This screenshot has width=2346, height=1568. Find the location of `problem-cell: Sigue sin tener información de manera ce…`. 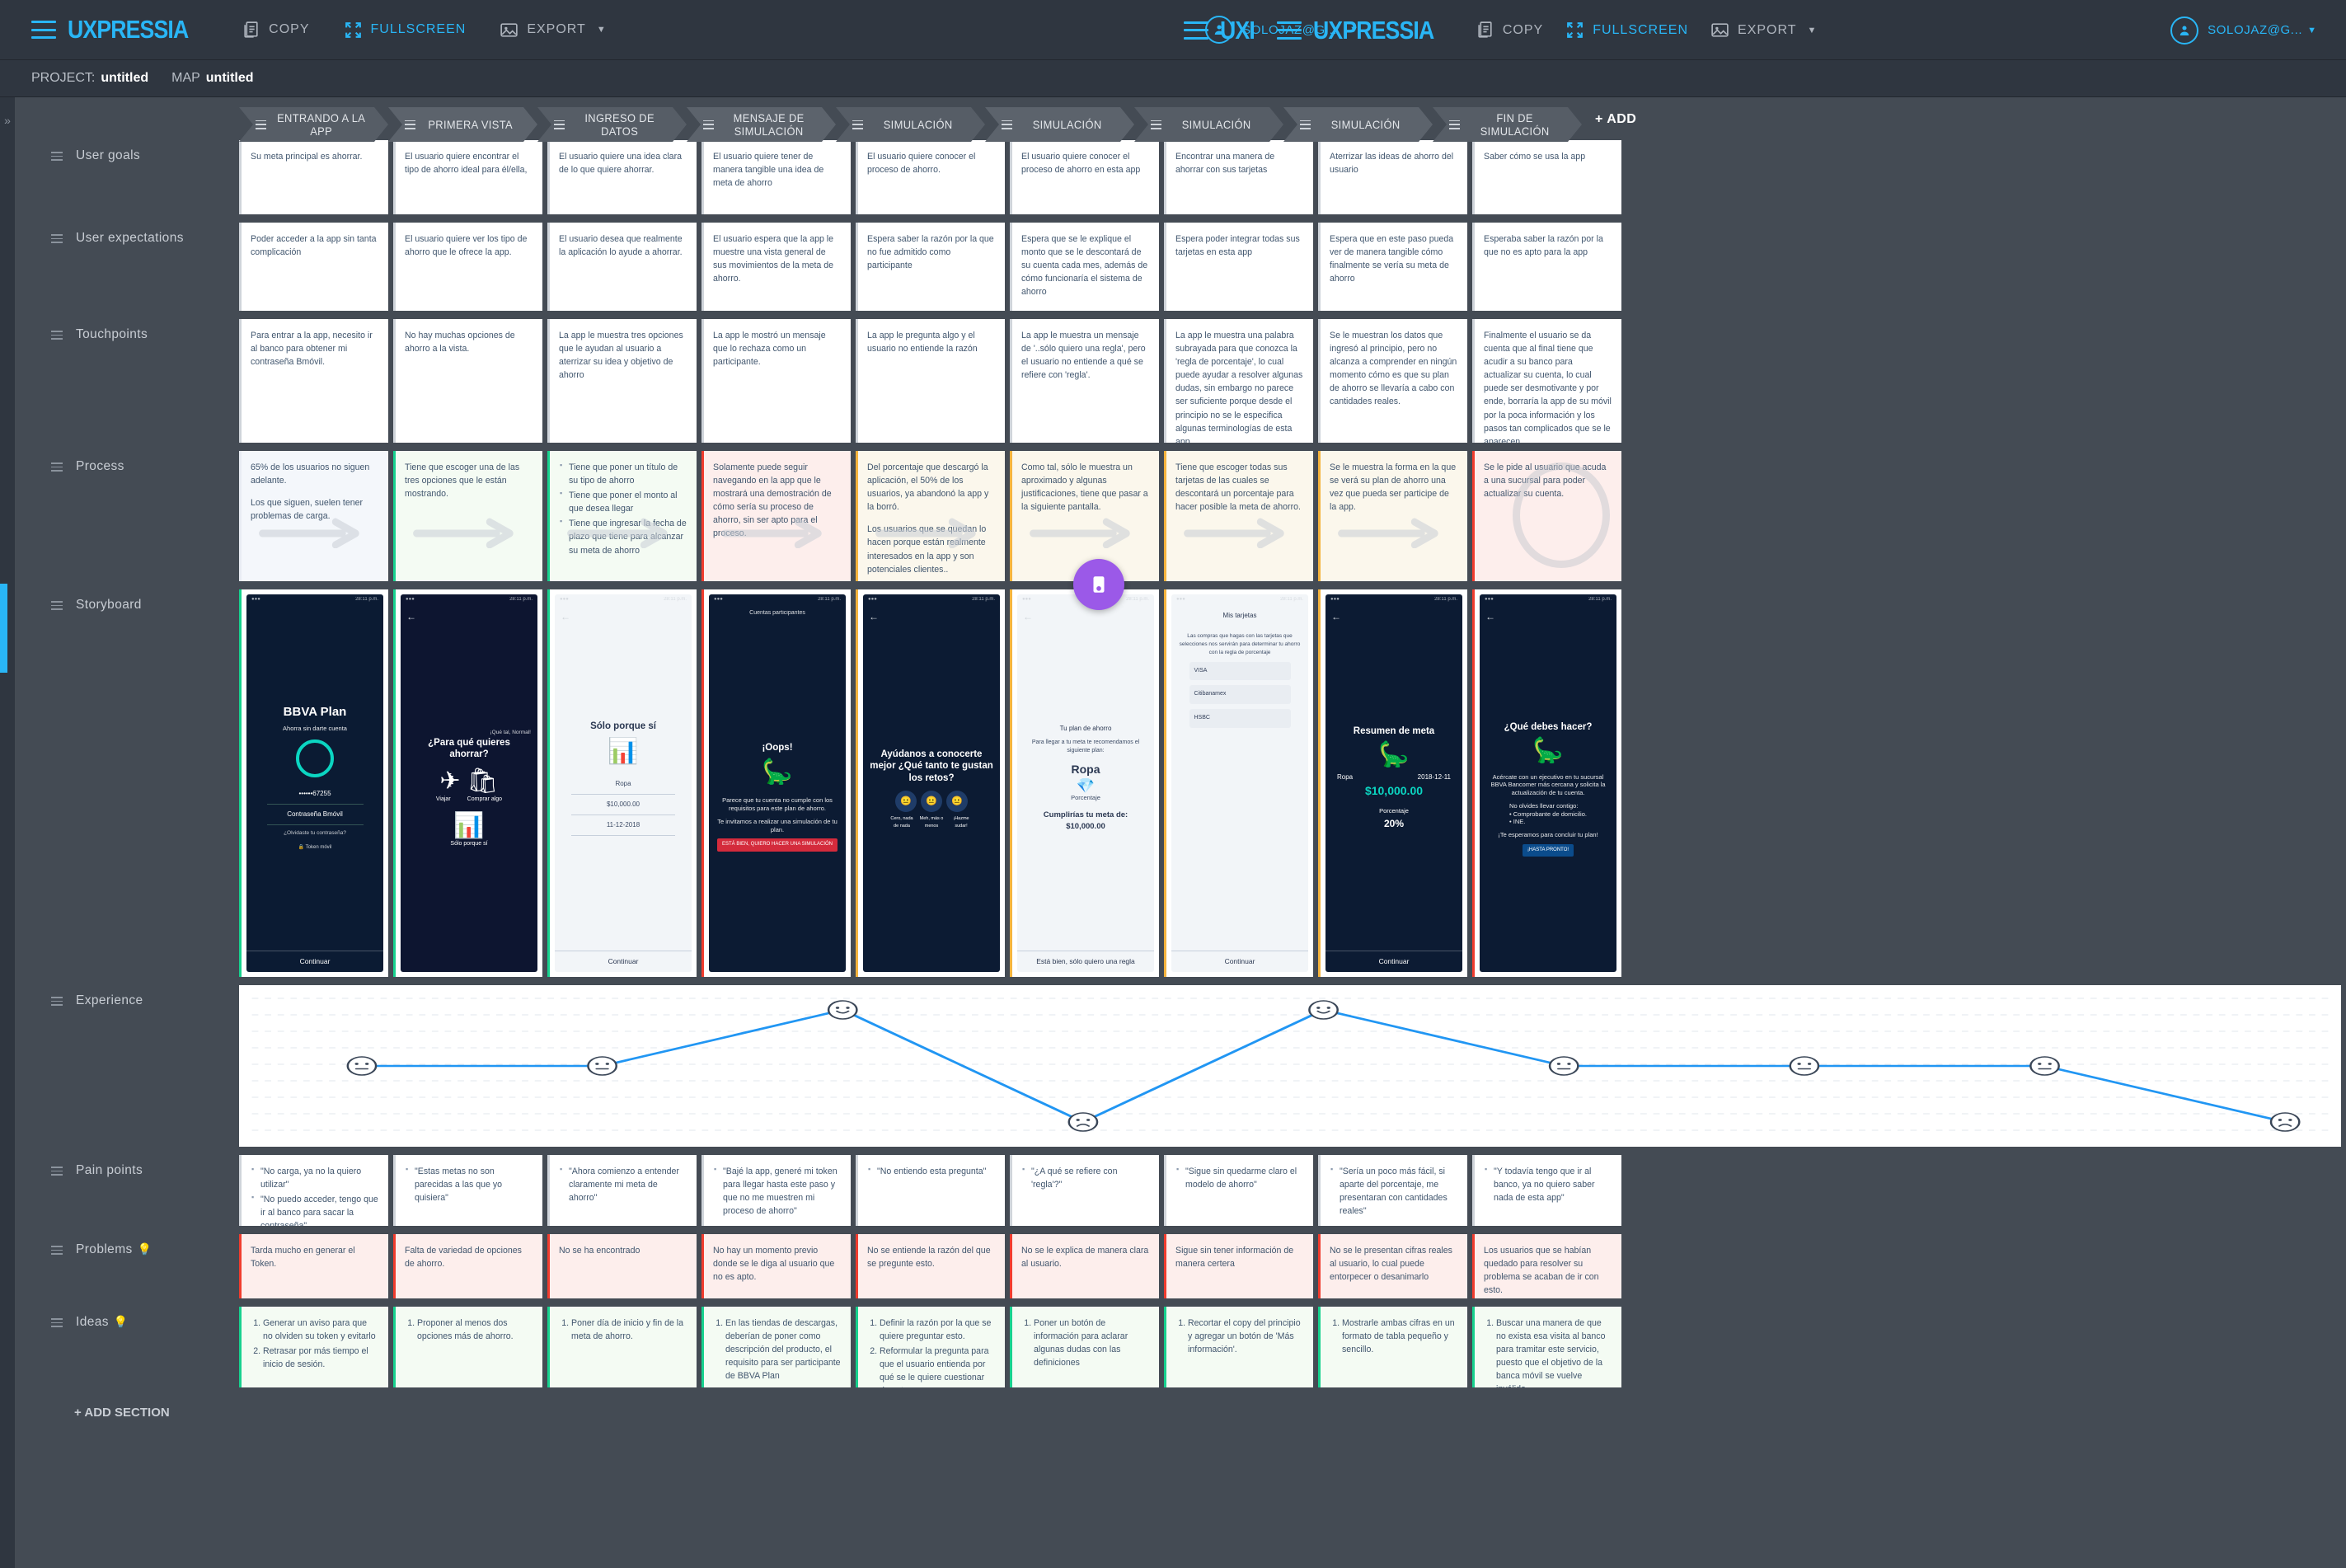

problem-cell: Sigue sin tener información de manera ce… is located at coordinates (1238, 1266).